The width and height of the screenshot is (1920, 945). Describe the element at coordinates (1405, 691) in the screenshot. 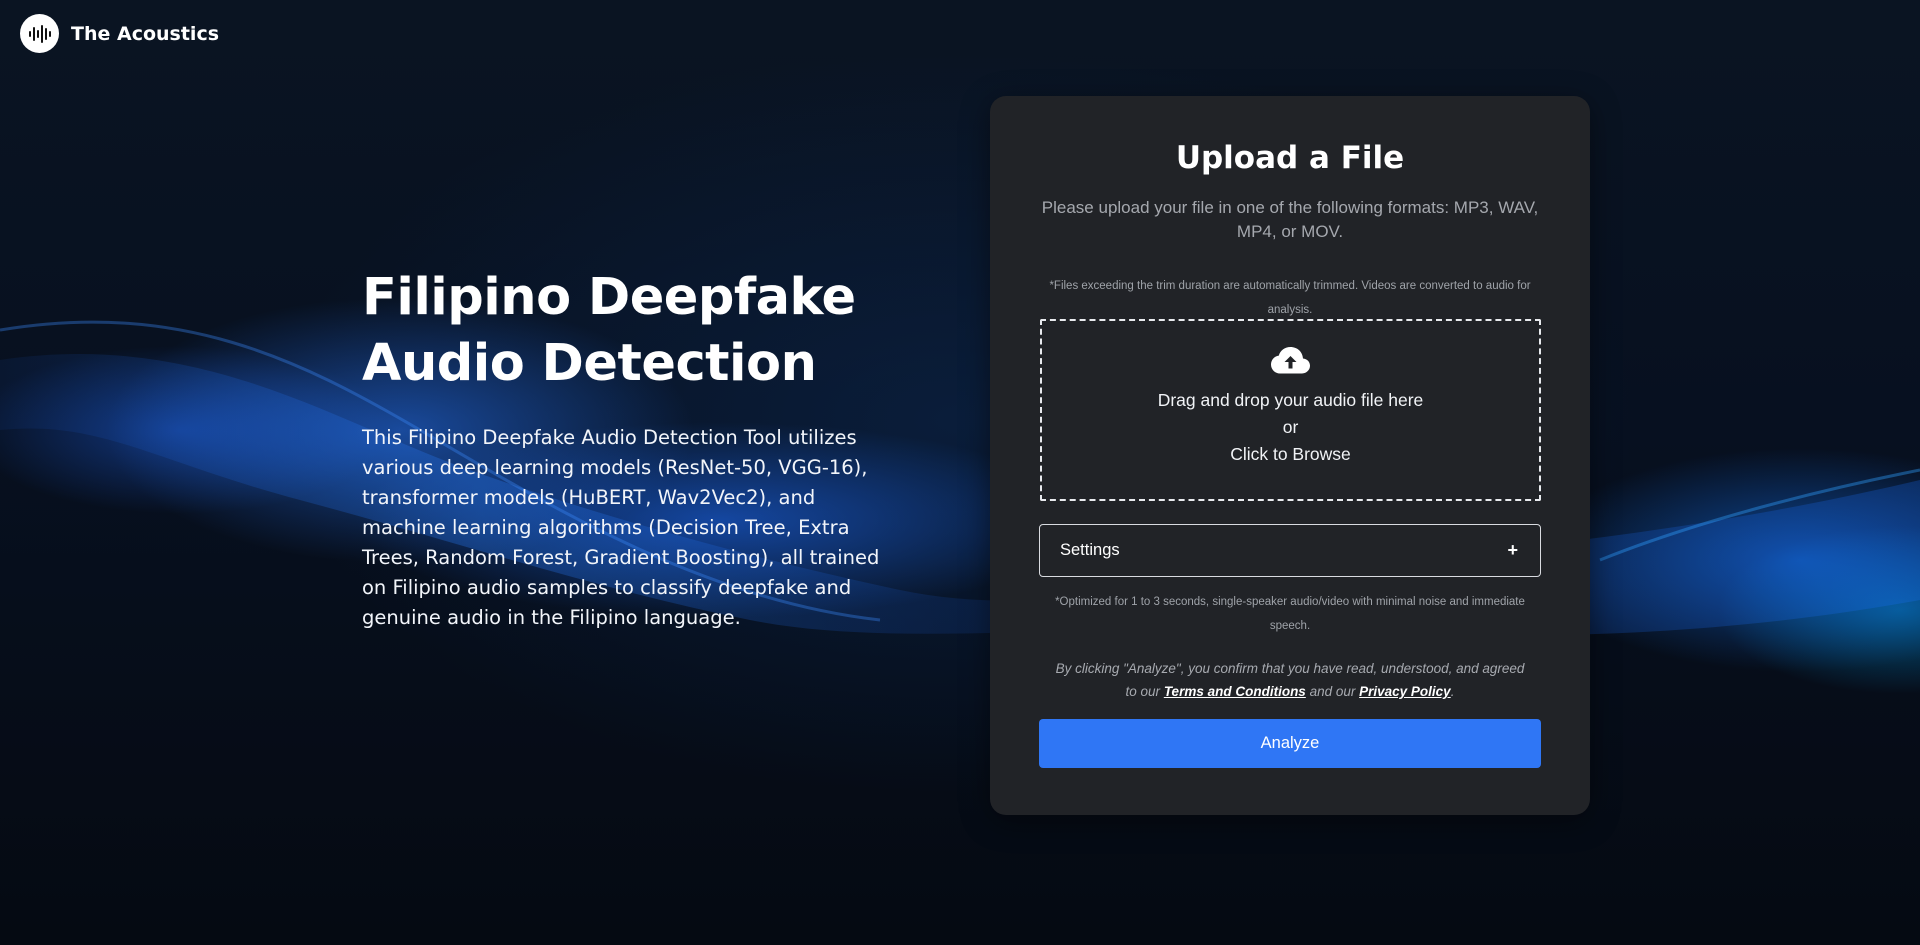

I see `privacy-link: Privacy Policy` at that location.